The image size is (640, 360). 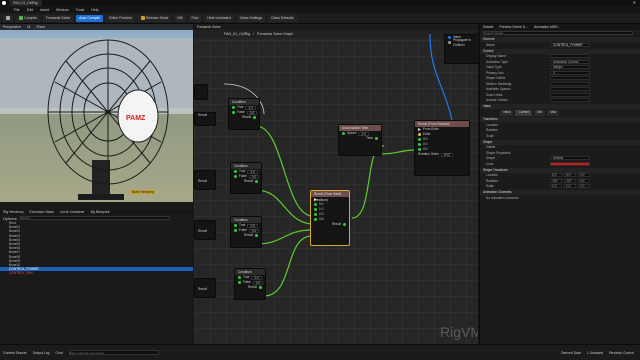 I want to click on control-prop-label: Access Limited, so click(x=497, y=100).